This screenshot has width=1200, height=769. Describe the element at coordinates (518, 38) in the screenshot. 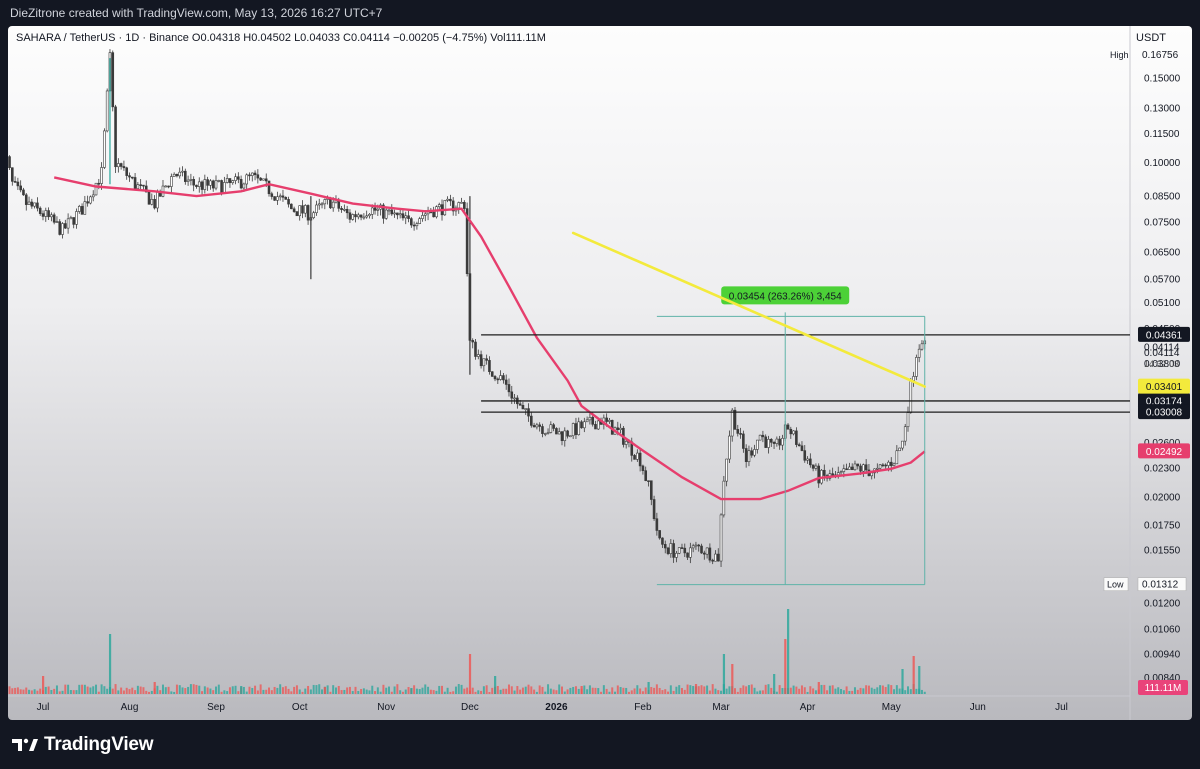

I see `volume-value: Vol111.11M` at that location.